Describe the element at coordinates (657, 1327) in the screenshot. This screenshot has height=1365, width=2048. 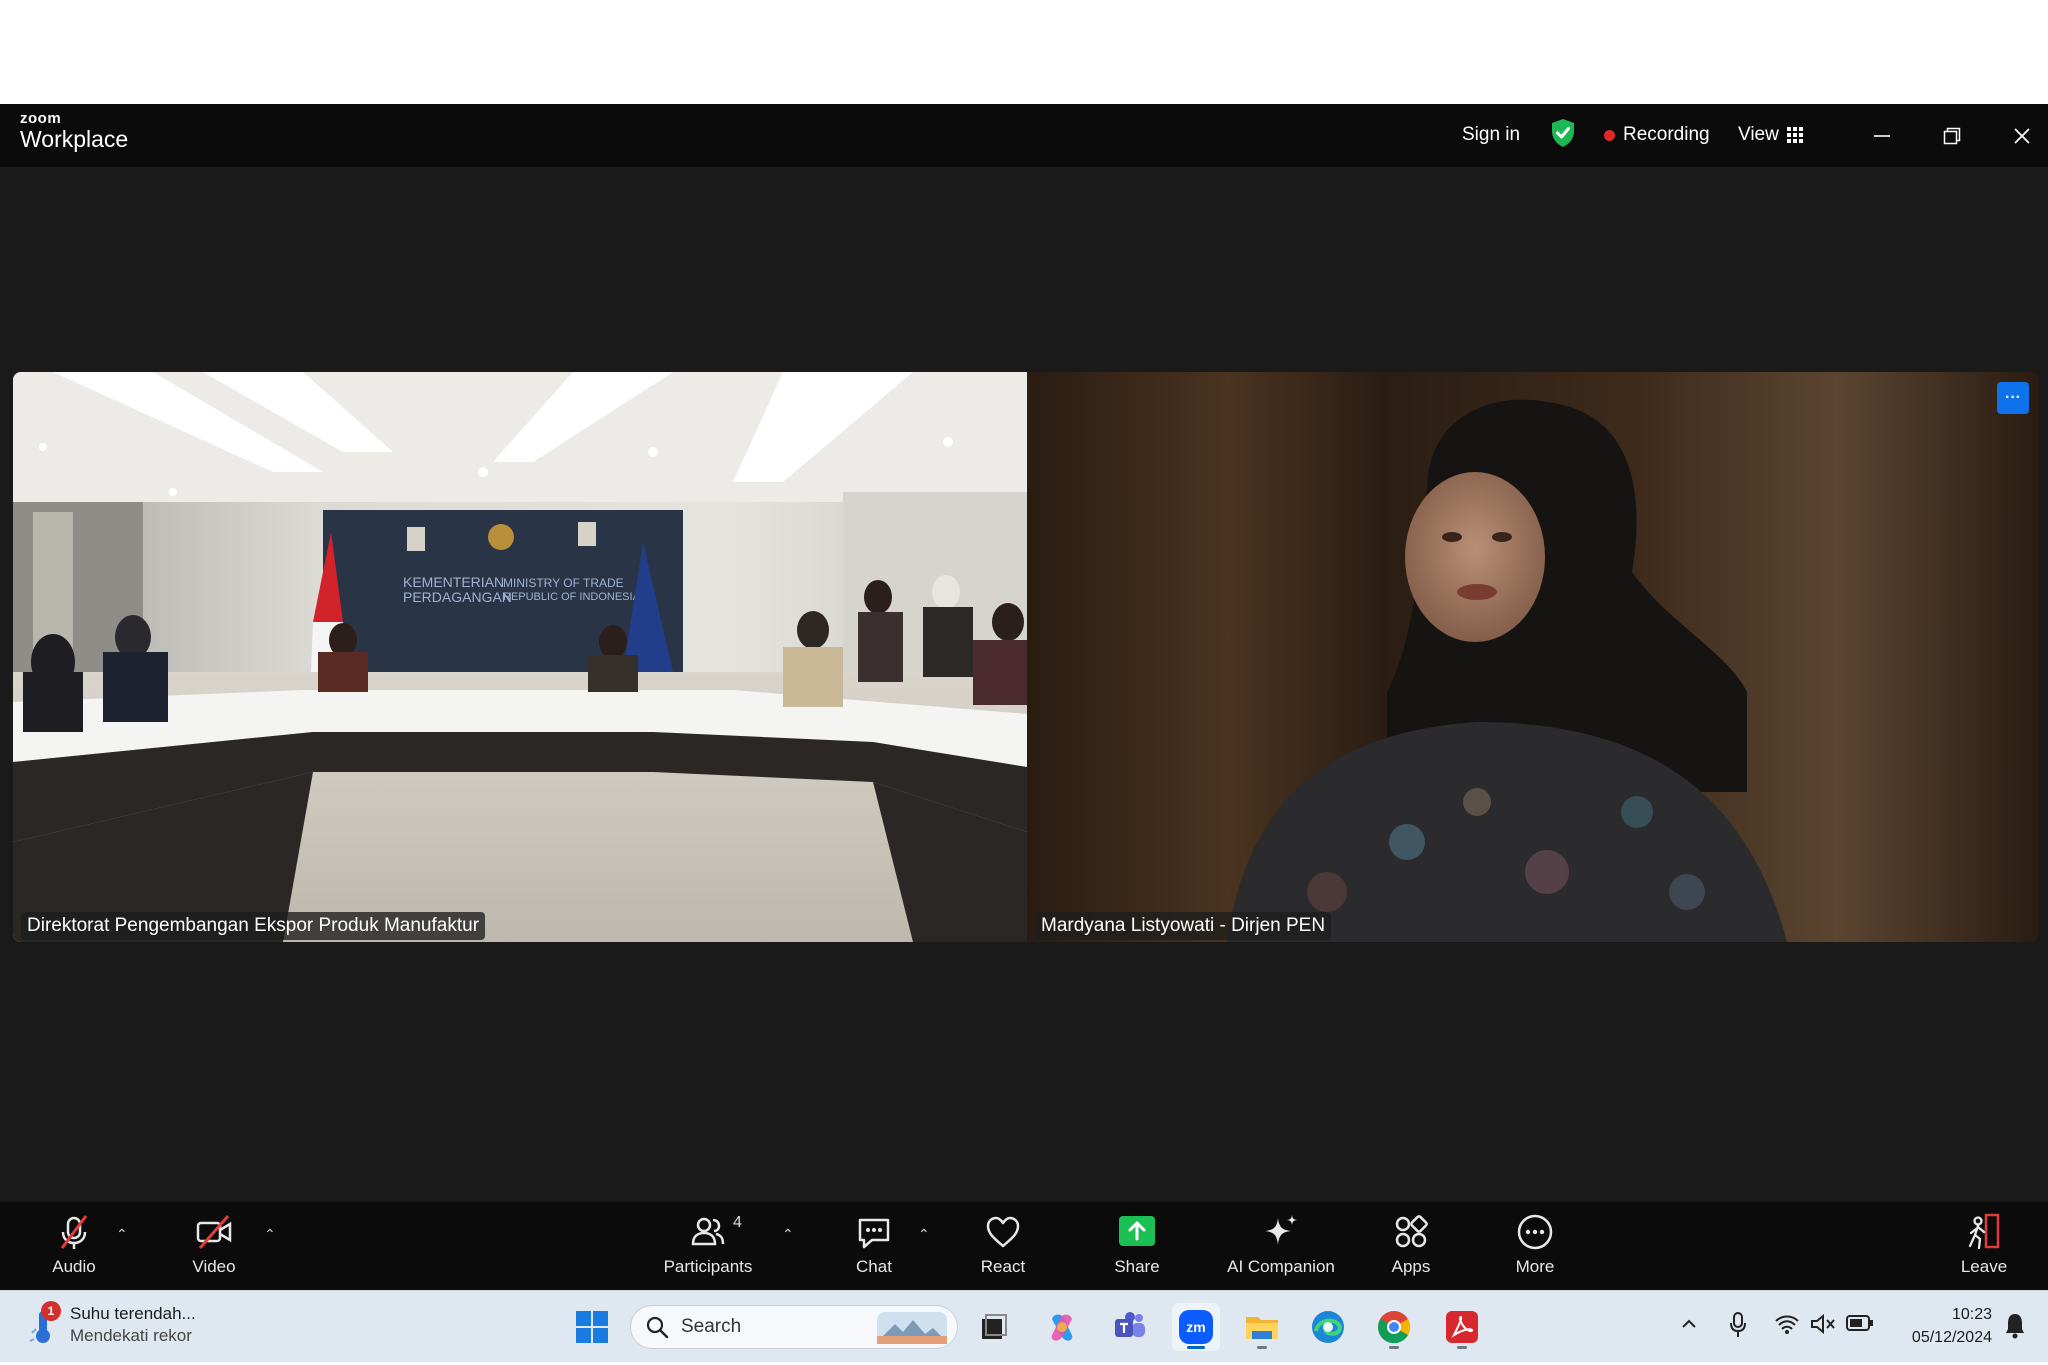
I see `search-icon` at that location.